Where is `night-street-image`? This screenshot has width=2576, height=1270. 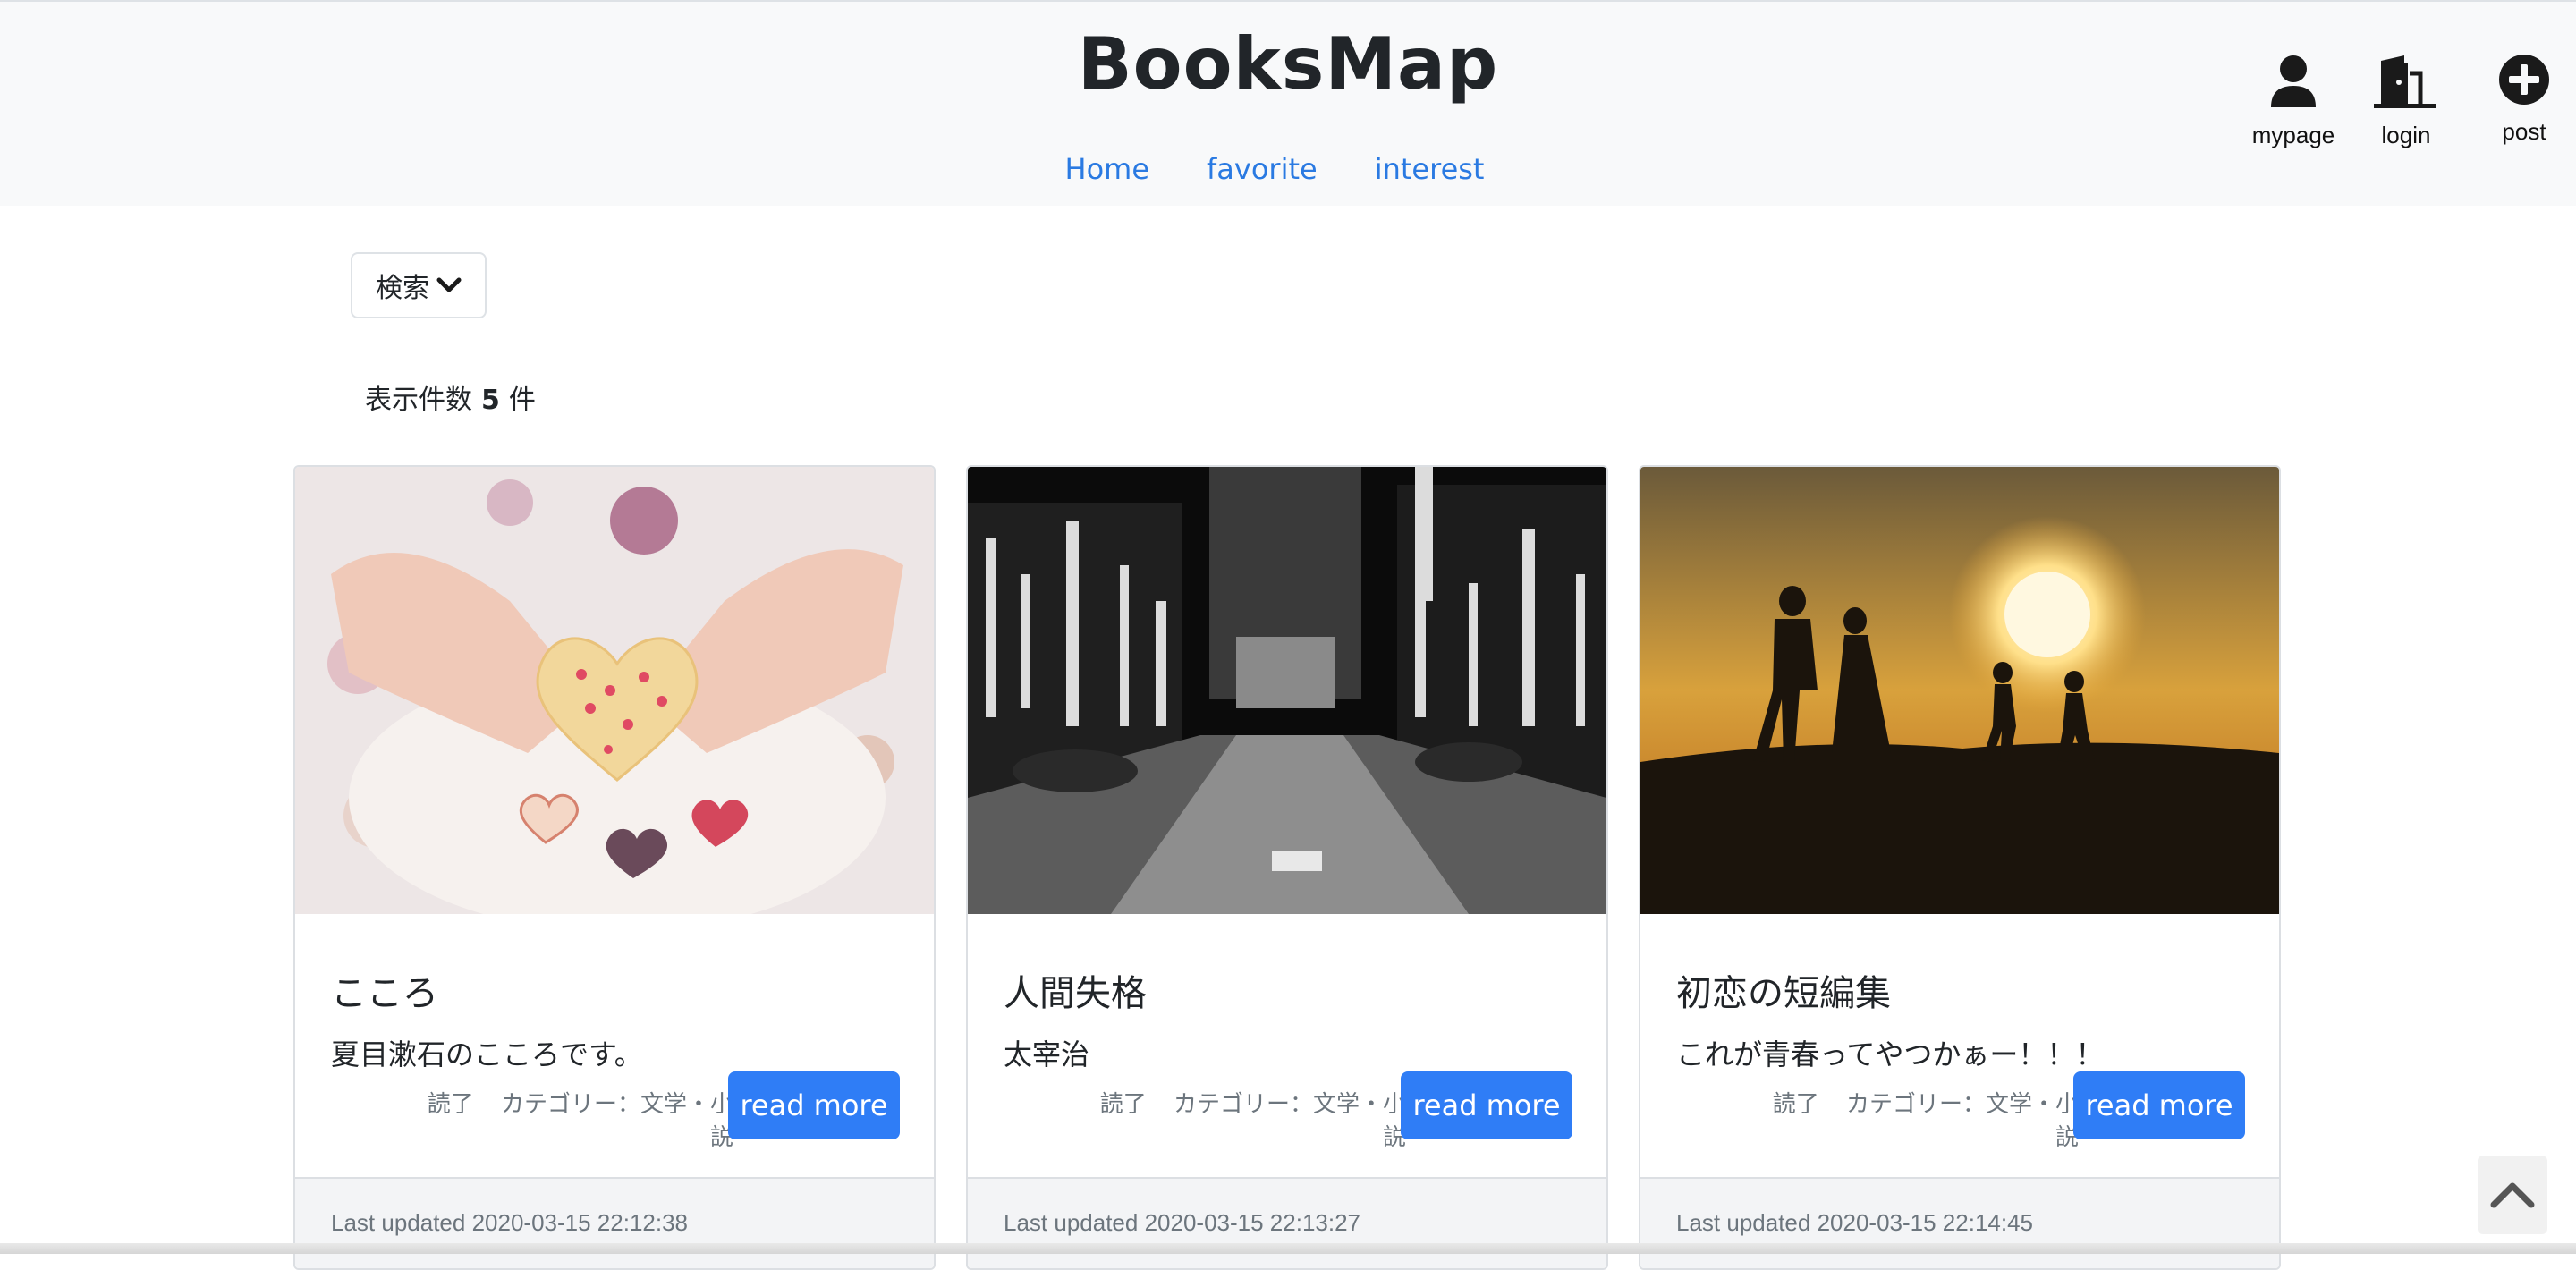 night-street-image is located at coordinates (1287, 690).